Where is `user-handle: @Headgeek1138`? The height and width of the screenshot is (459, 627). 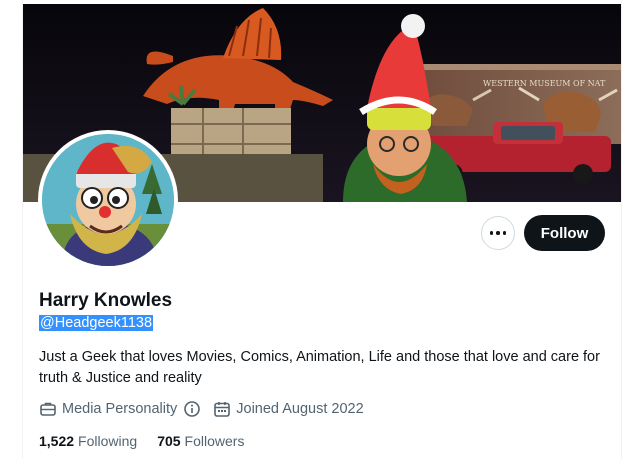 user-handle: @Headgeek1138 is located at coordinates (96, 323).